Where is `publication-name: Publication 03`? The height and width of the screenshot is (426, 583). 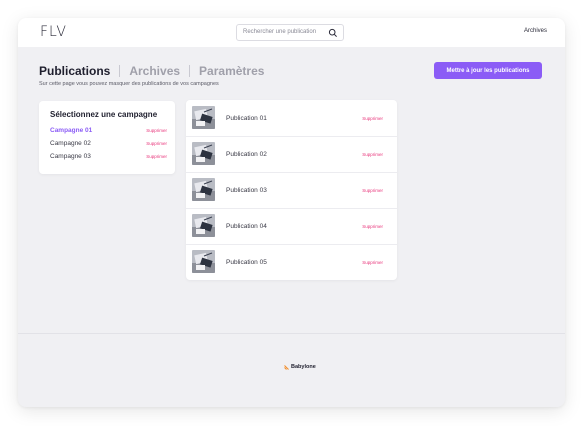 publication-name: Publication 03 is located at coordinates (246, 190).